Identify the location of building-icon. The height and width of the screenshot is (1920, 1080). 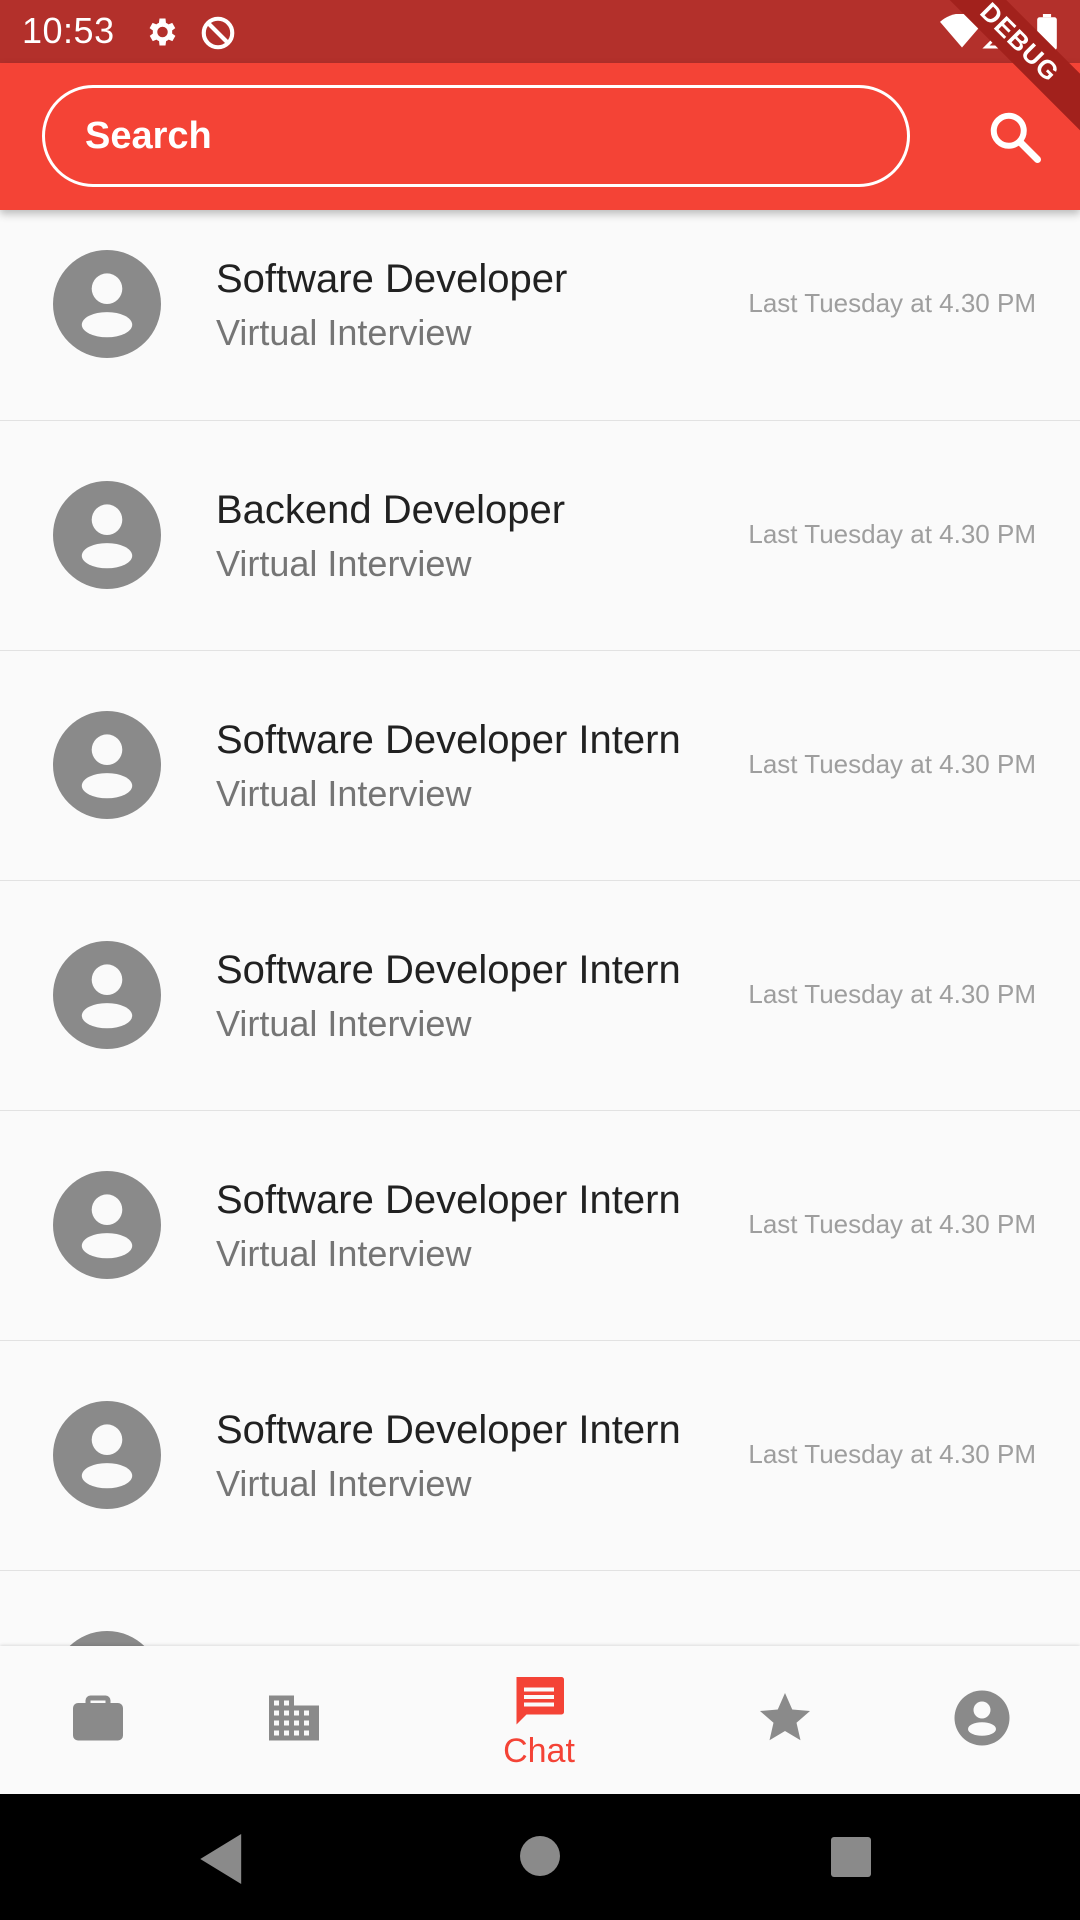
(294, 1718).